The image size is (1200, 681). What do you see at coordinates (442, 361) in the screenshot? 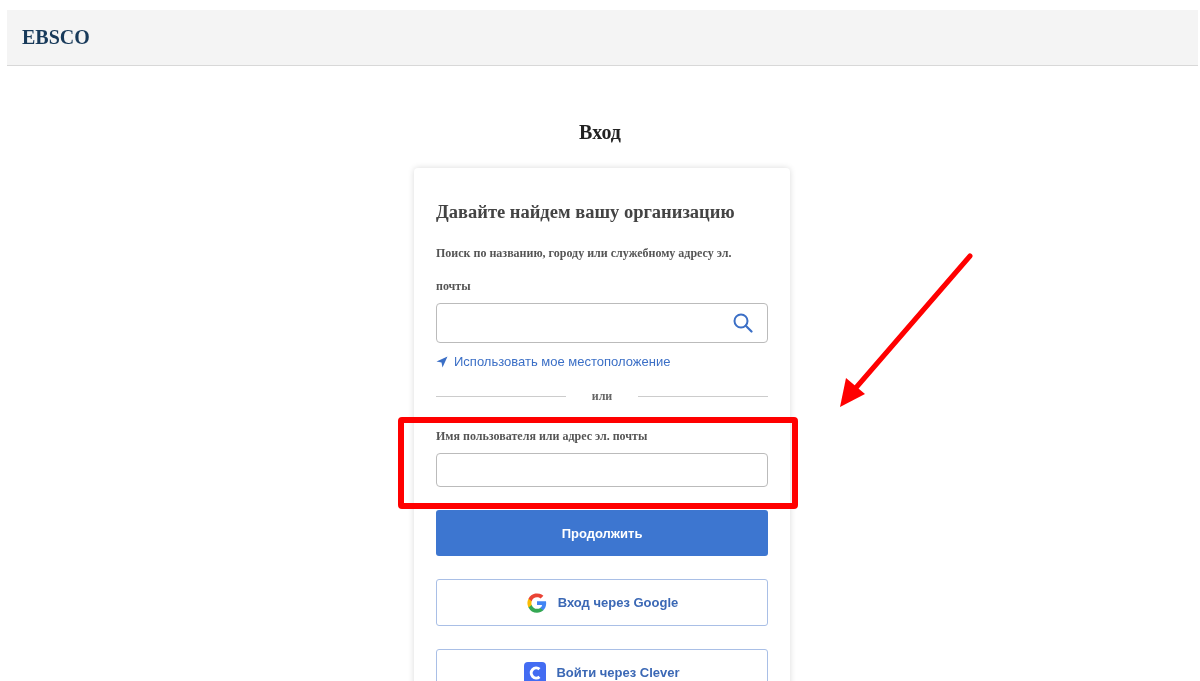
I see `location-arrow-icon` at bounding box center [442, 361].